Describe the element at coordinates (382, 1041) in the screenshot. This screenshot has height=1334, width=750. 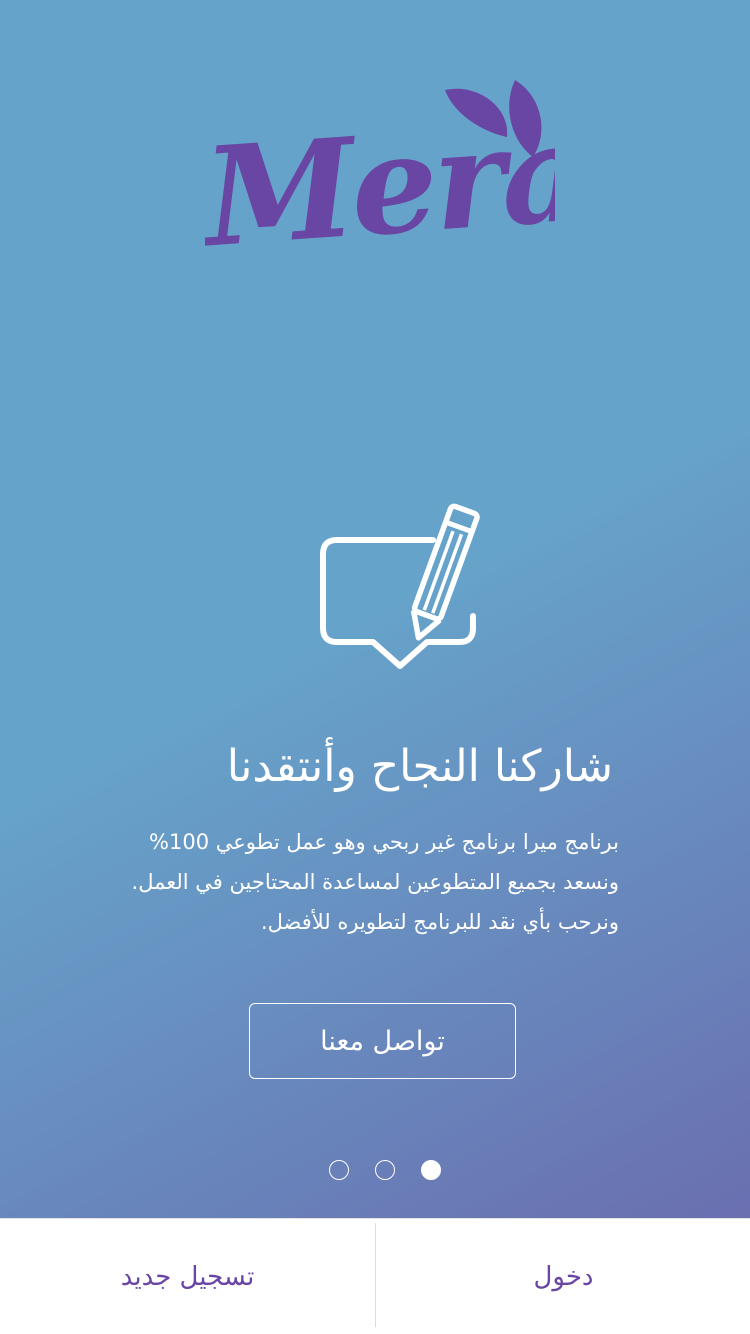
I see `contact-us-button: تواصل معنا` at that location.